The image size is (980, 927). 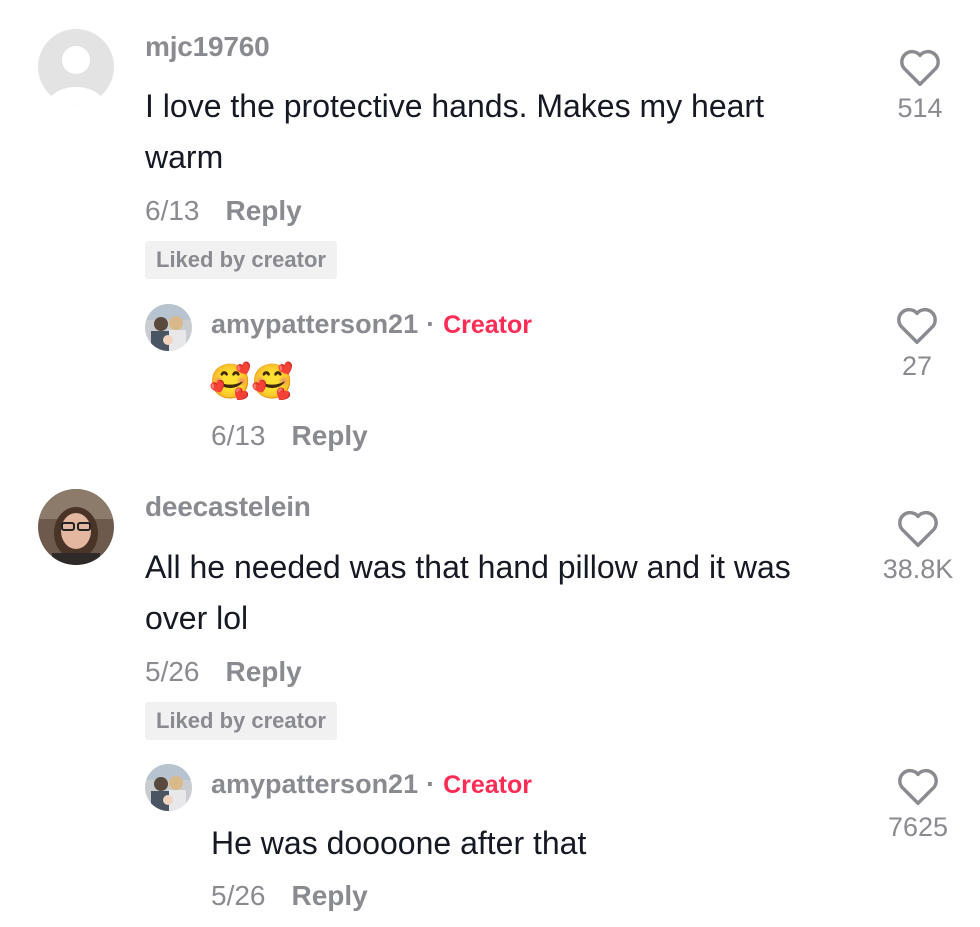 What do you see at coordinates (207, 47) in the screenshot?
I see `comment-username: mjc19760` at bounding box center [207, 47].